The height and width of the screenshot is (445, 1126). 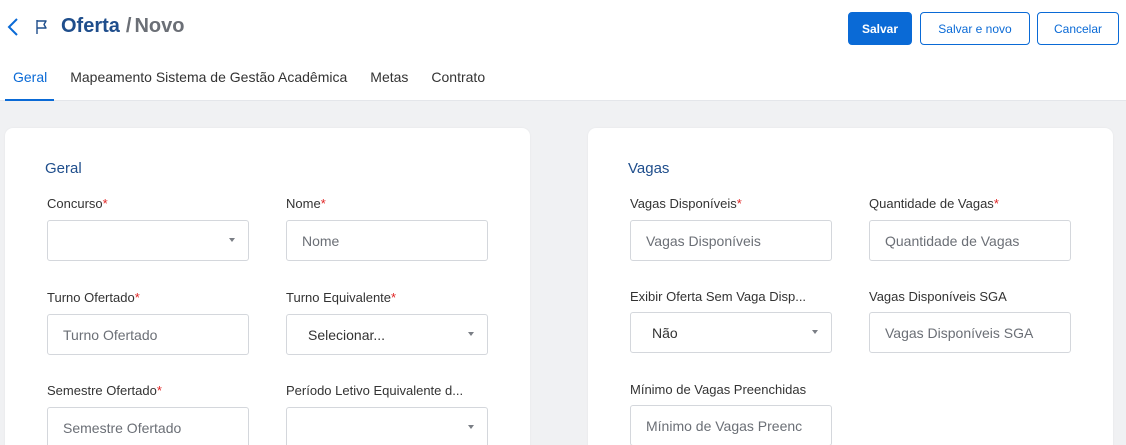 I want to click on vagas-sga-input, so click(x=970, y=332).